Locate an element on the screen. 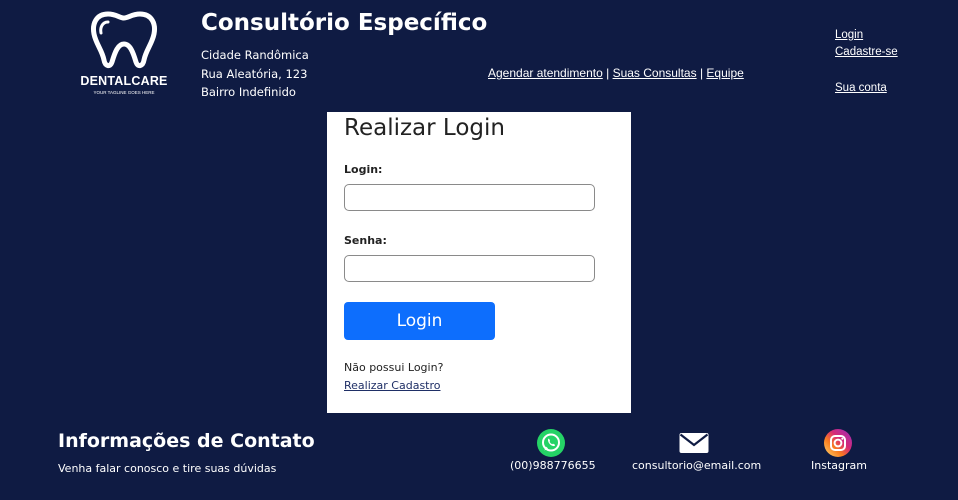 Image resolution: width=958 pixels, height=500 pixels. register-link: Realizar Cadastro is located at coordinates (392, 385).